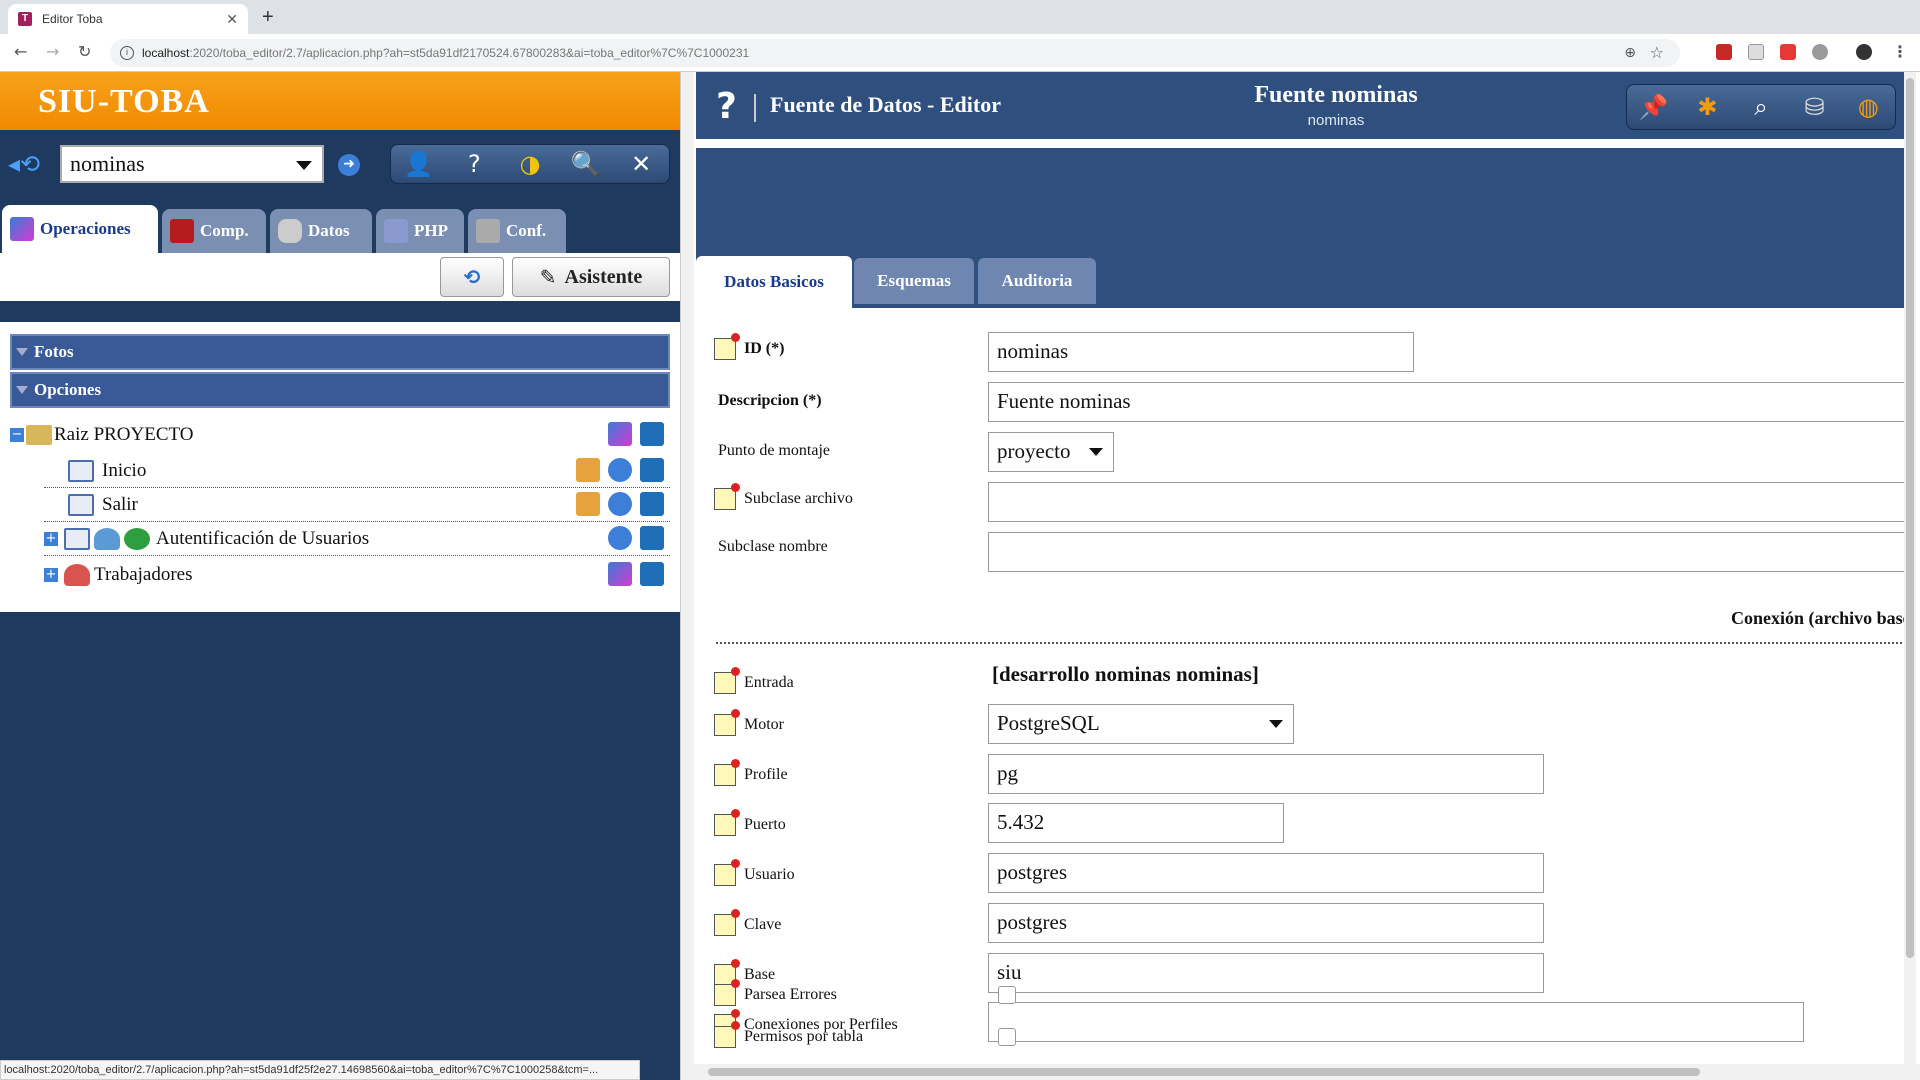  I want to click on tab-php: PHP, so click(420, 231).